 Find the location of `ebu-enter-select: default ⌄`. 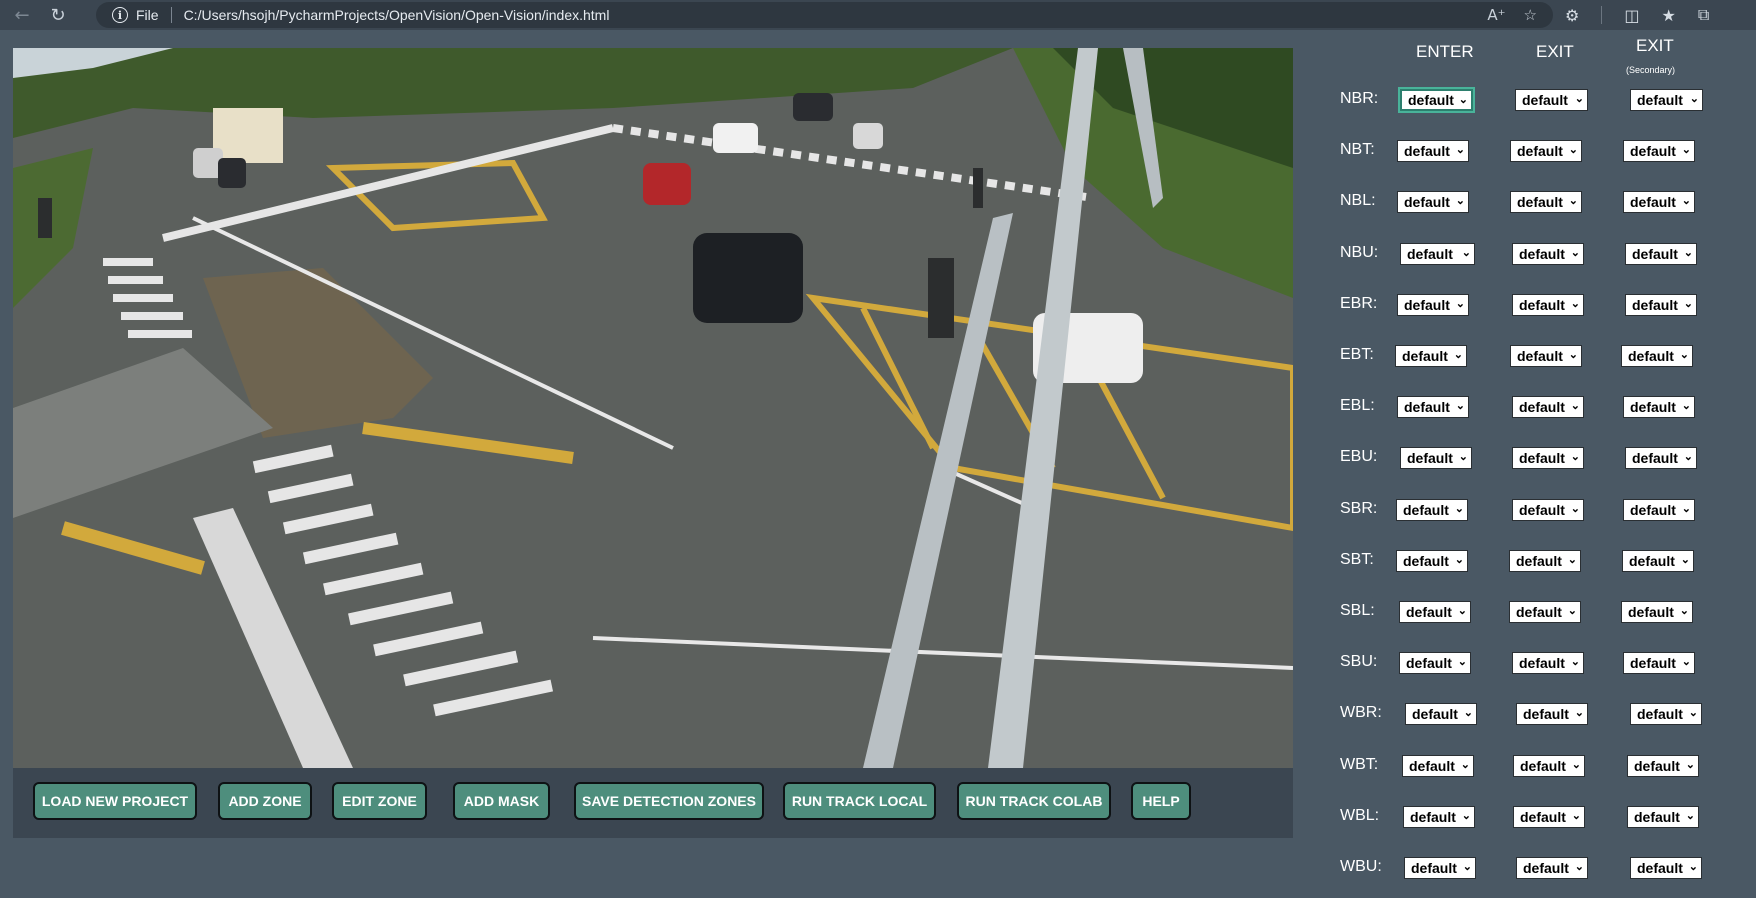

ebu-enter-select: default ⌄ is located at coordinates (1436, 458).